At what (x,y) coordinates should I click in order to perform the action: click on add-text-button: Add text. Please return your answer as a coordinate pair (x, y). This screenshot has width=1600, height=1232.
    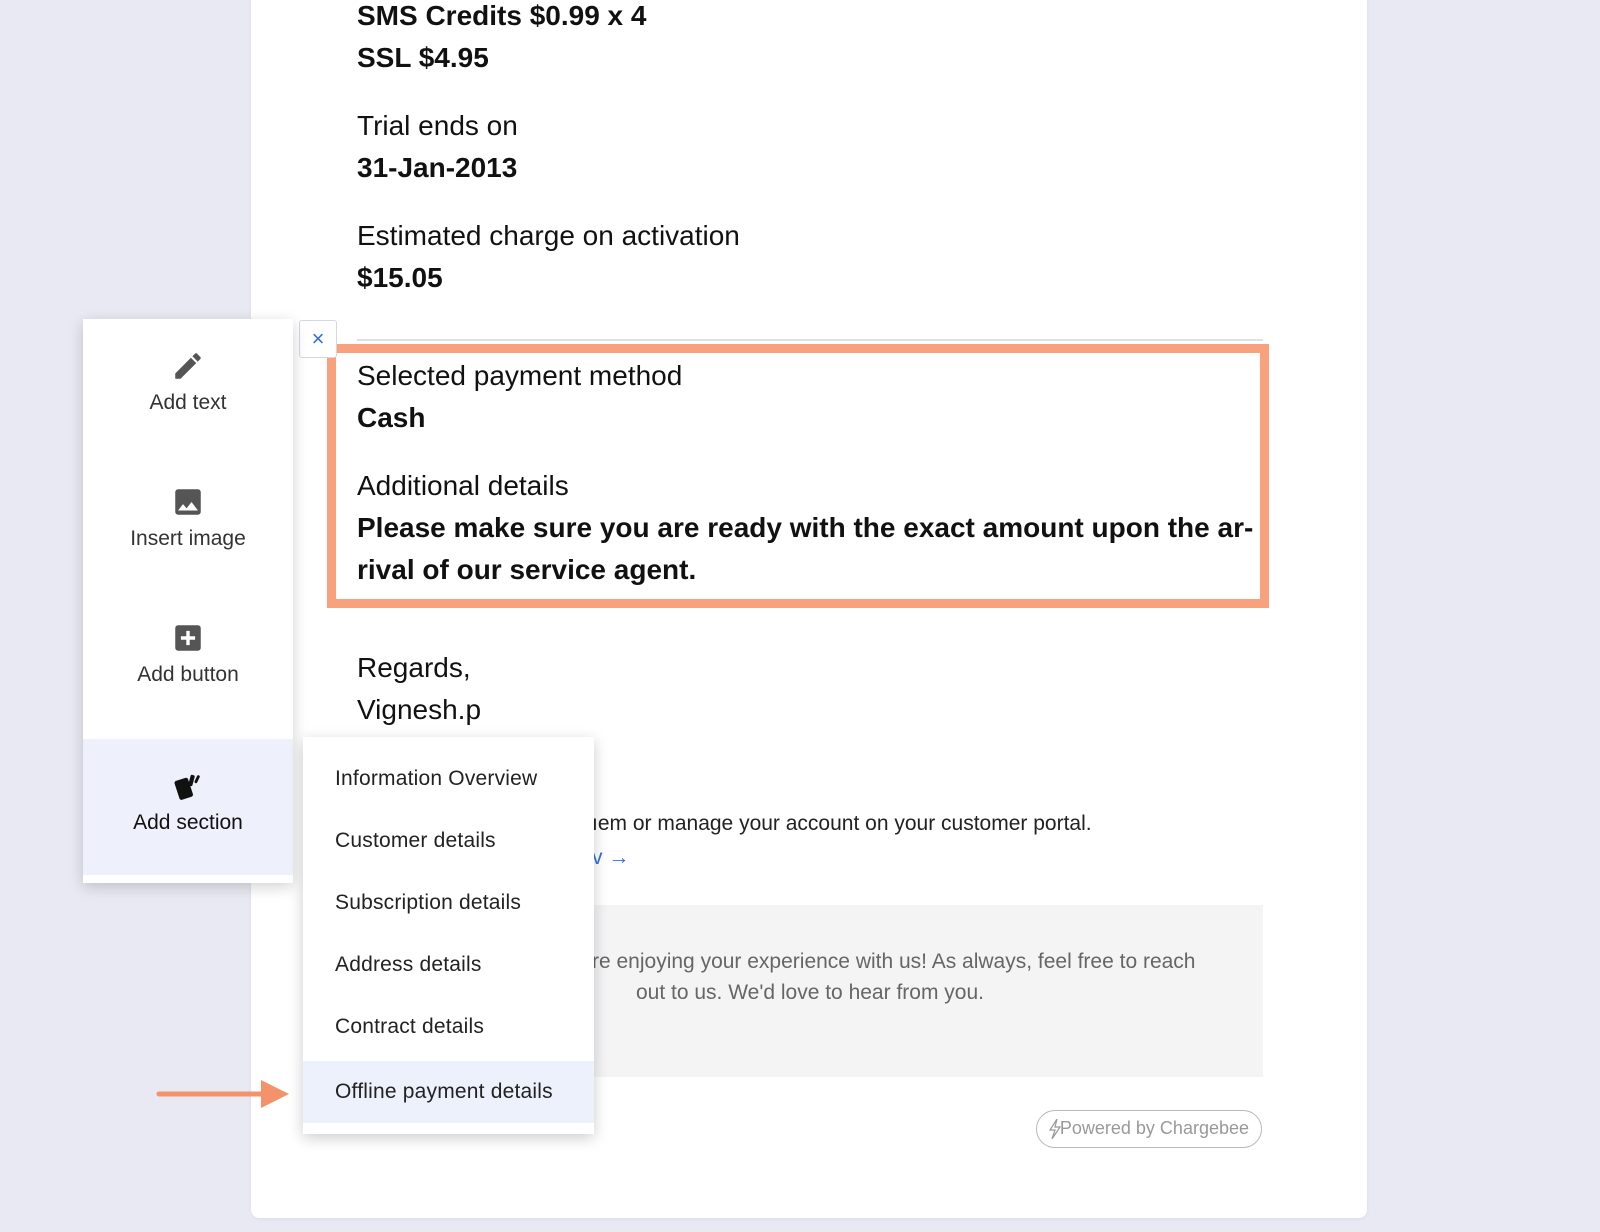
    Looking at the image, I should click on (188, 387).